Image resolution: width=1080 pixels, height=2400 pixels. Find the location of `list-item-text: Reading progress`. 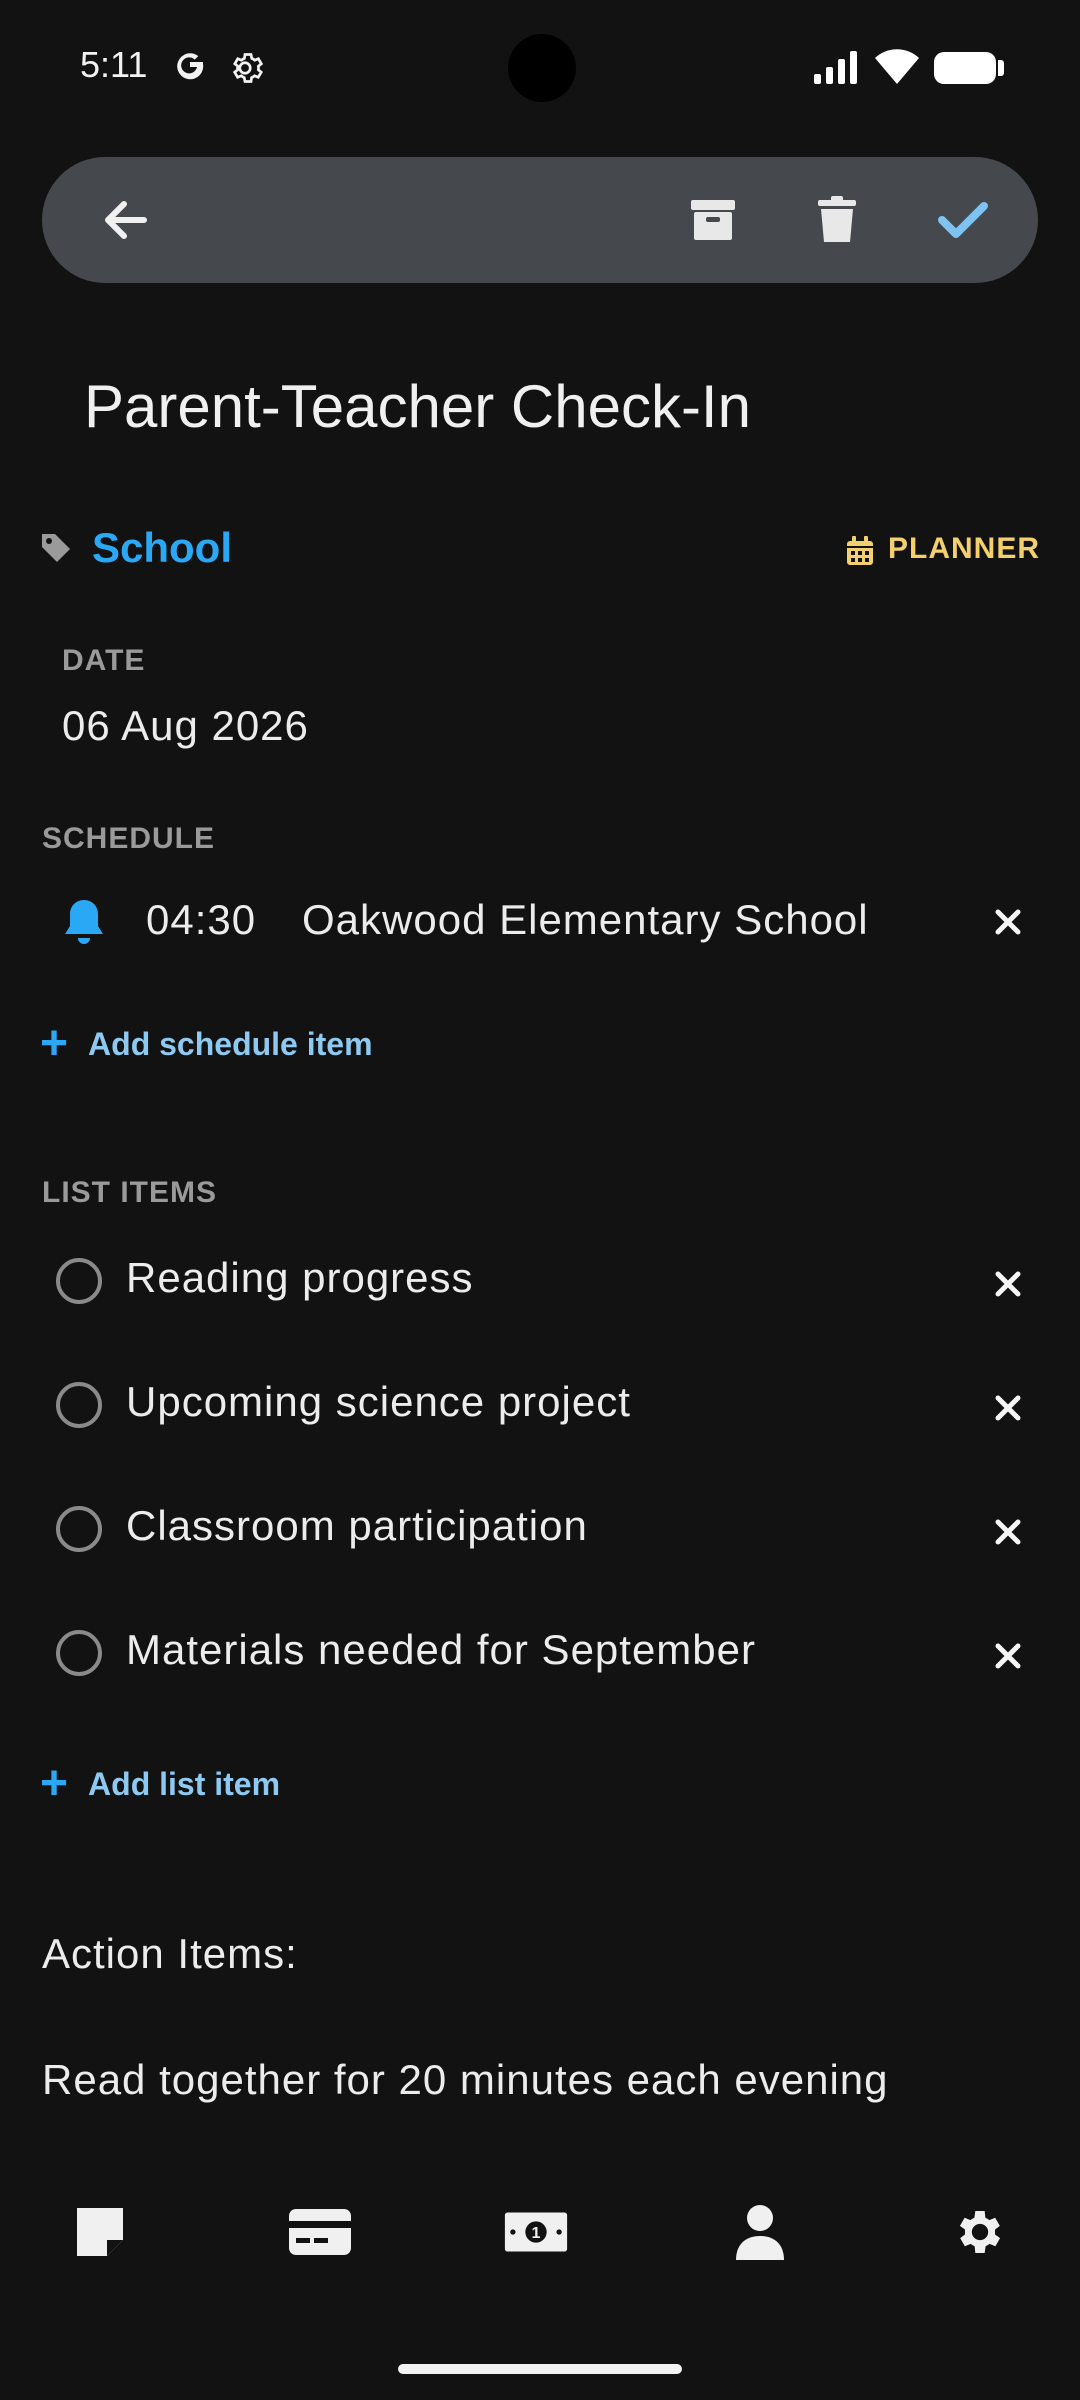

list-item-text: Reading progress is located at coordinates (300, 1278).